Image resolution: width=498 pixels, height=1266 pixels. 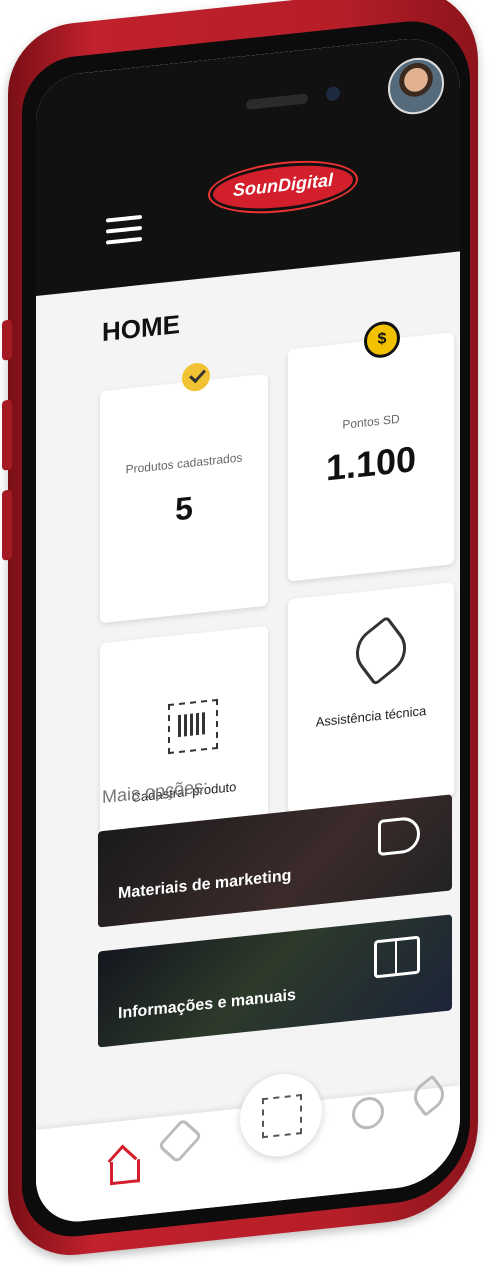 What do you see at coordinates (399, 836) in the screenshot?
I see `megaphone-icon` at bounding box center [399, 836].